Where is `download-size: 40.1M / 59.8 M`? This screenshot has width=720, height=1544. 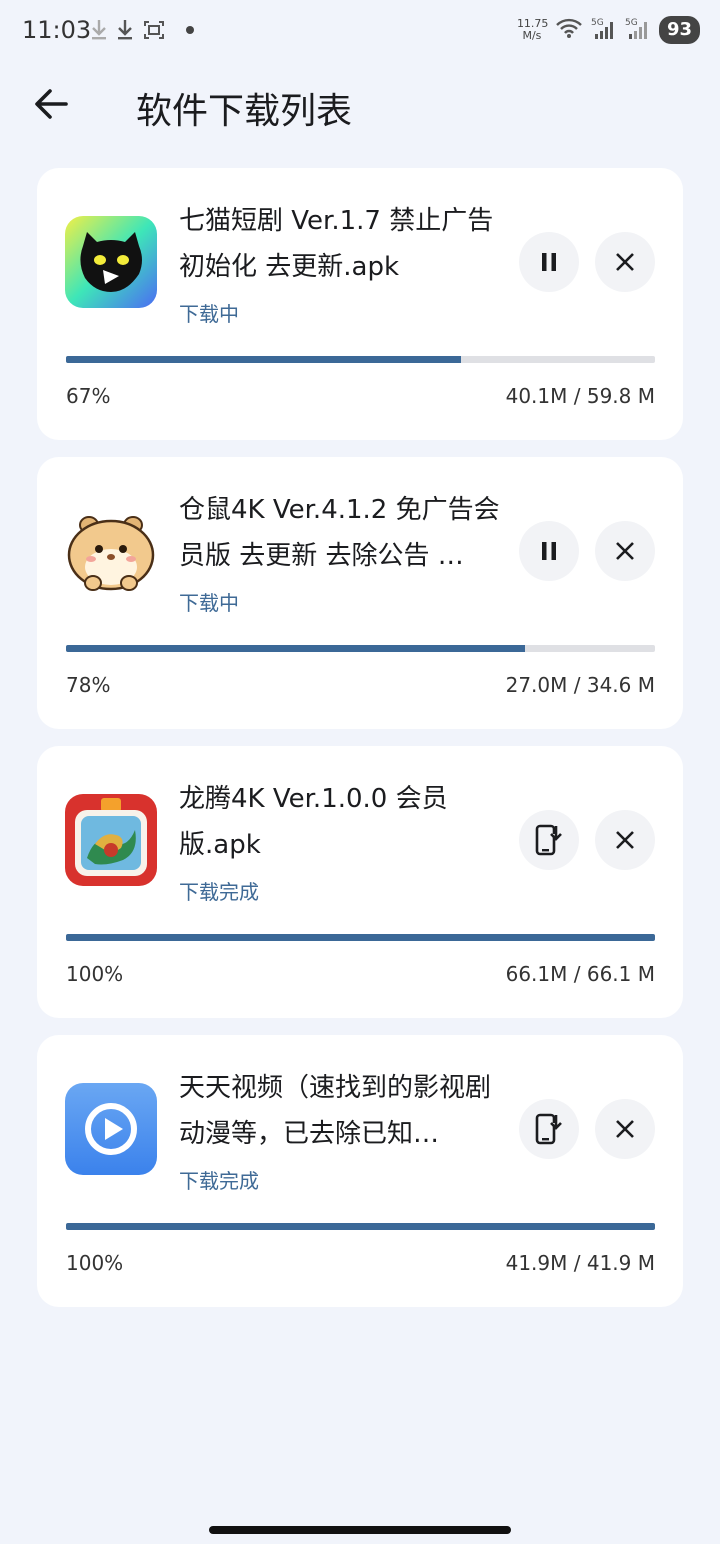
download-size: 40.1M / 59.8 M is located at coordinates (580, 396).